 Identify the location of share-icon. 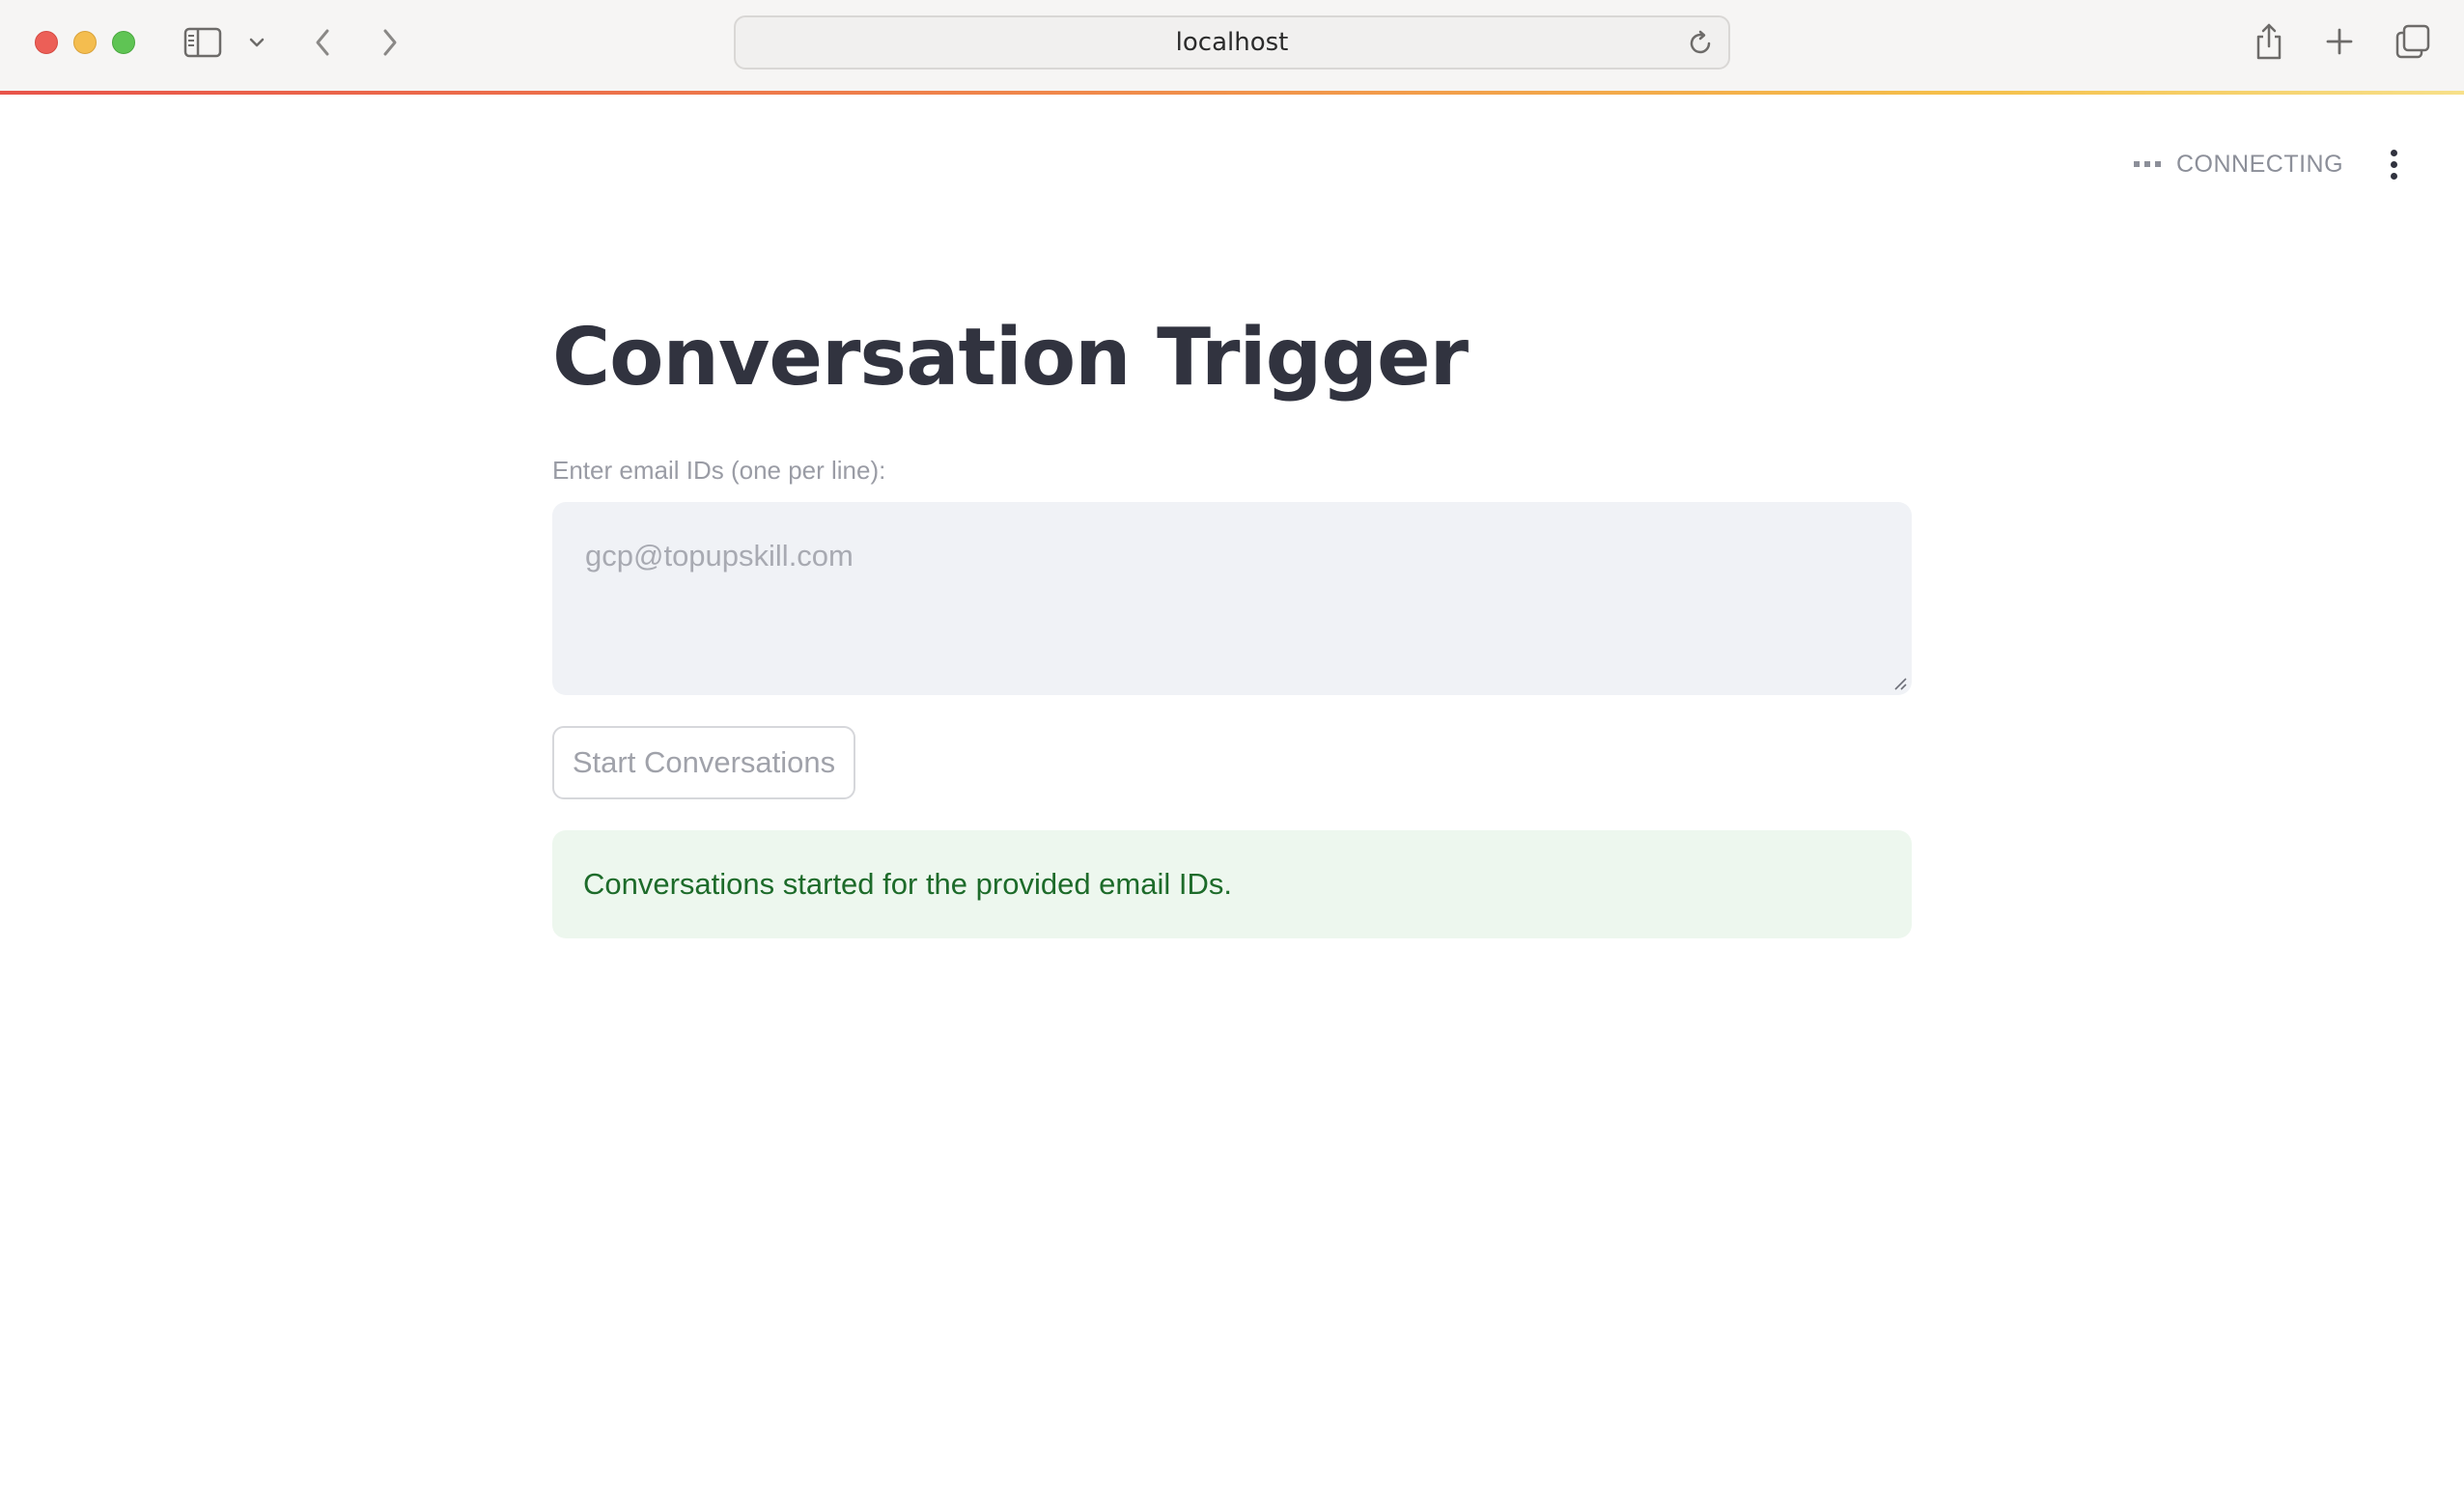
(2269, 41).